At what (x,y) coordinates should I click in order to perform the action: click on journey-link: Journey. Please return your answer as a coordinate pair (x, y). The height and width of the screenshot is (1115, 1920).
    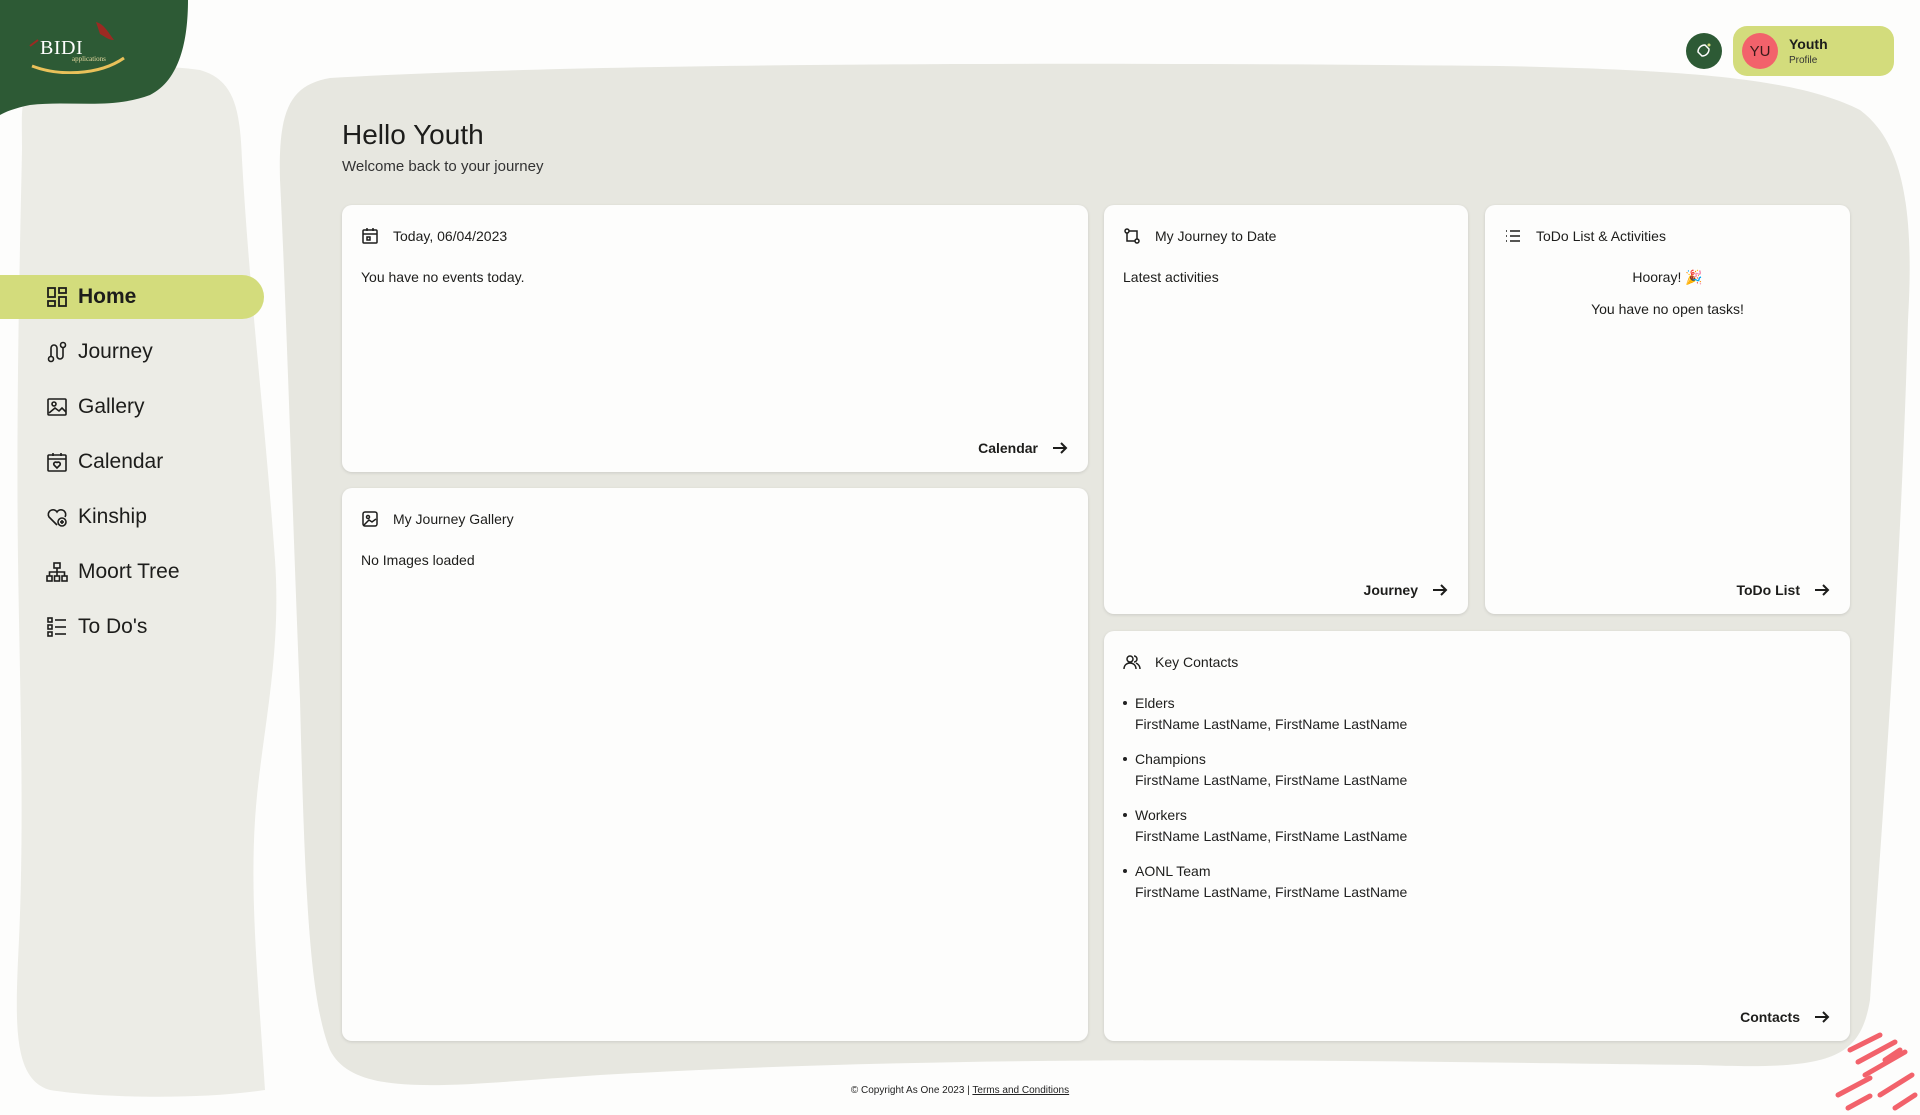
    Looking at the image, I should click on (1406, 590).